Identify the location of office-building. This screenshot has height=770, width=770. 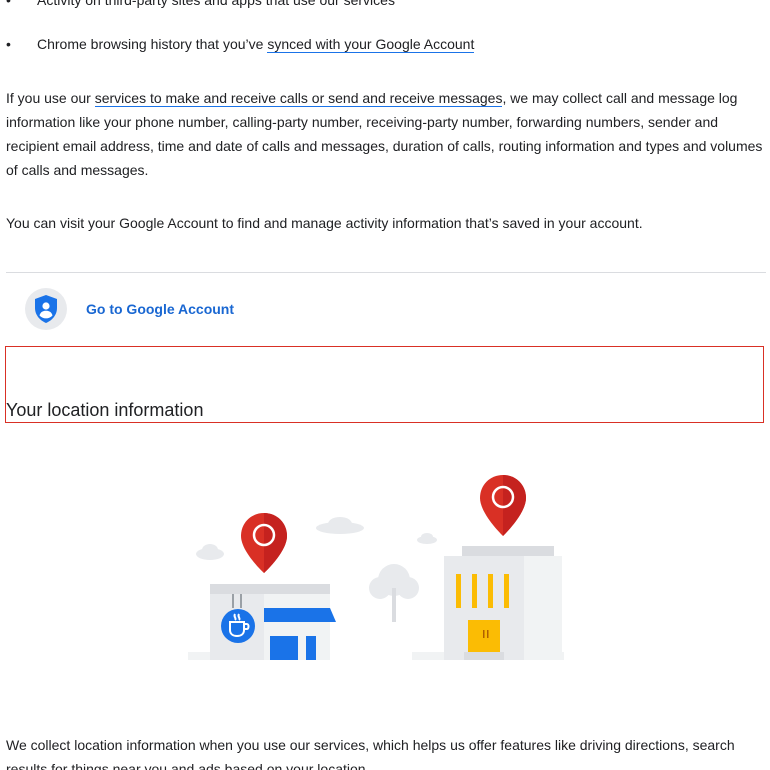
(503, 603).